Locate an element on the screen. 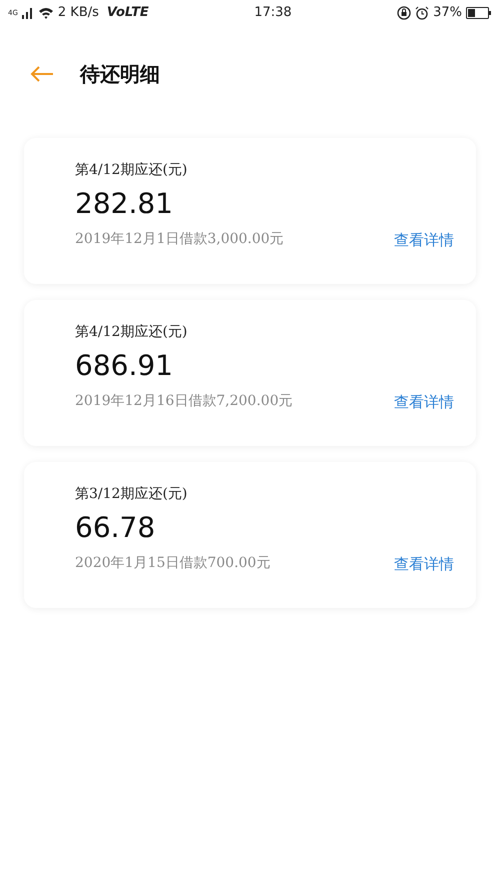 This screenshot has height=888, width=500. page-title: 待还明细 is located at coordinates (120, 74).